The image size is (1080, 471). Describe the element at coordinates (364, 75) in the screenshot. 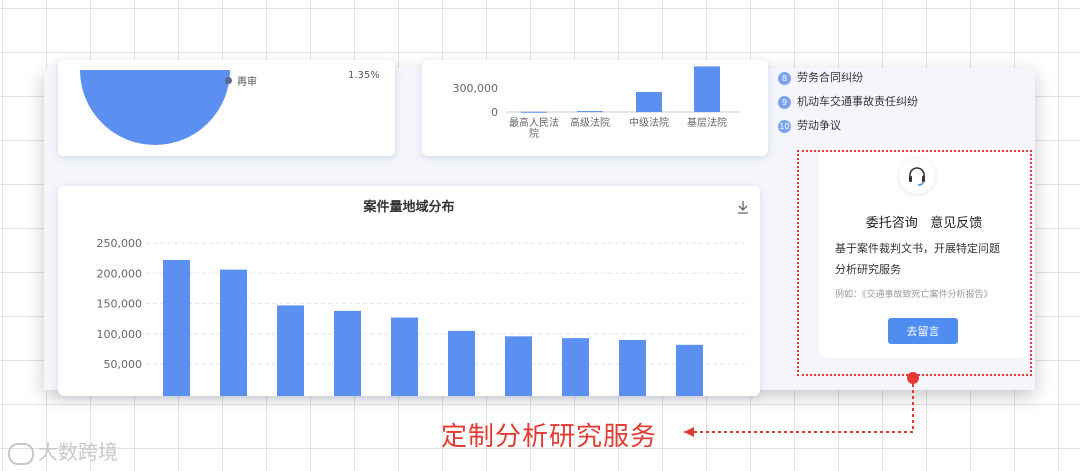

I see `legend-value: 1.35%` at that location.